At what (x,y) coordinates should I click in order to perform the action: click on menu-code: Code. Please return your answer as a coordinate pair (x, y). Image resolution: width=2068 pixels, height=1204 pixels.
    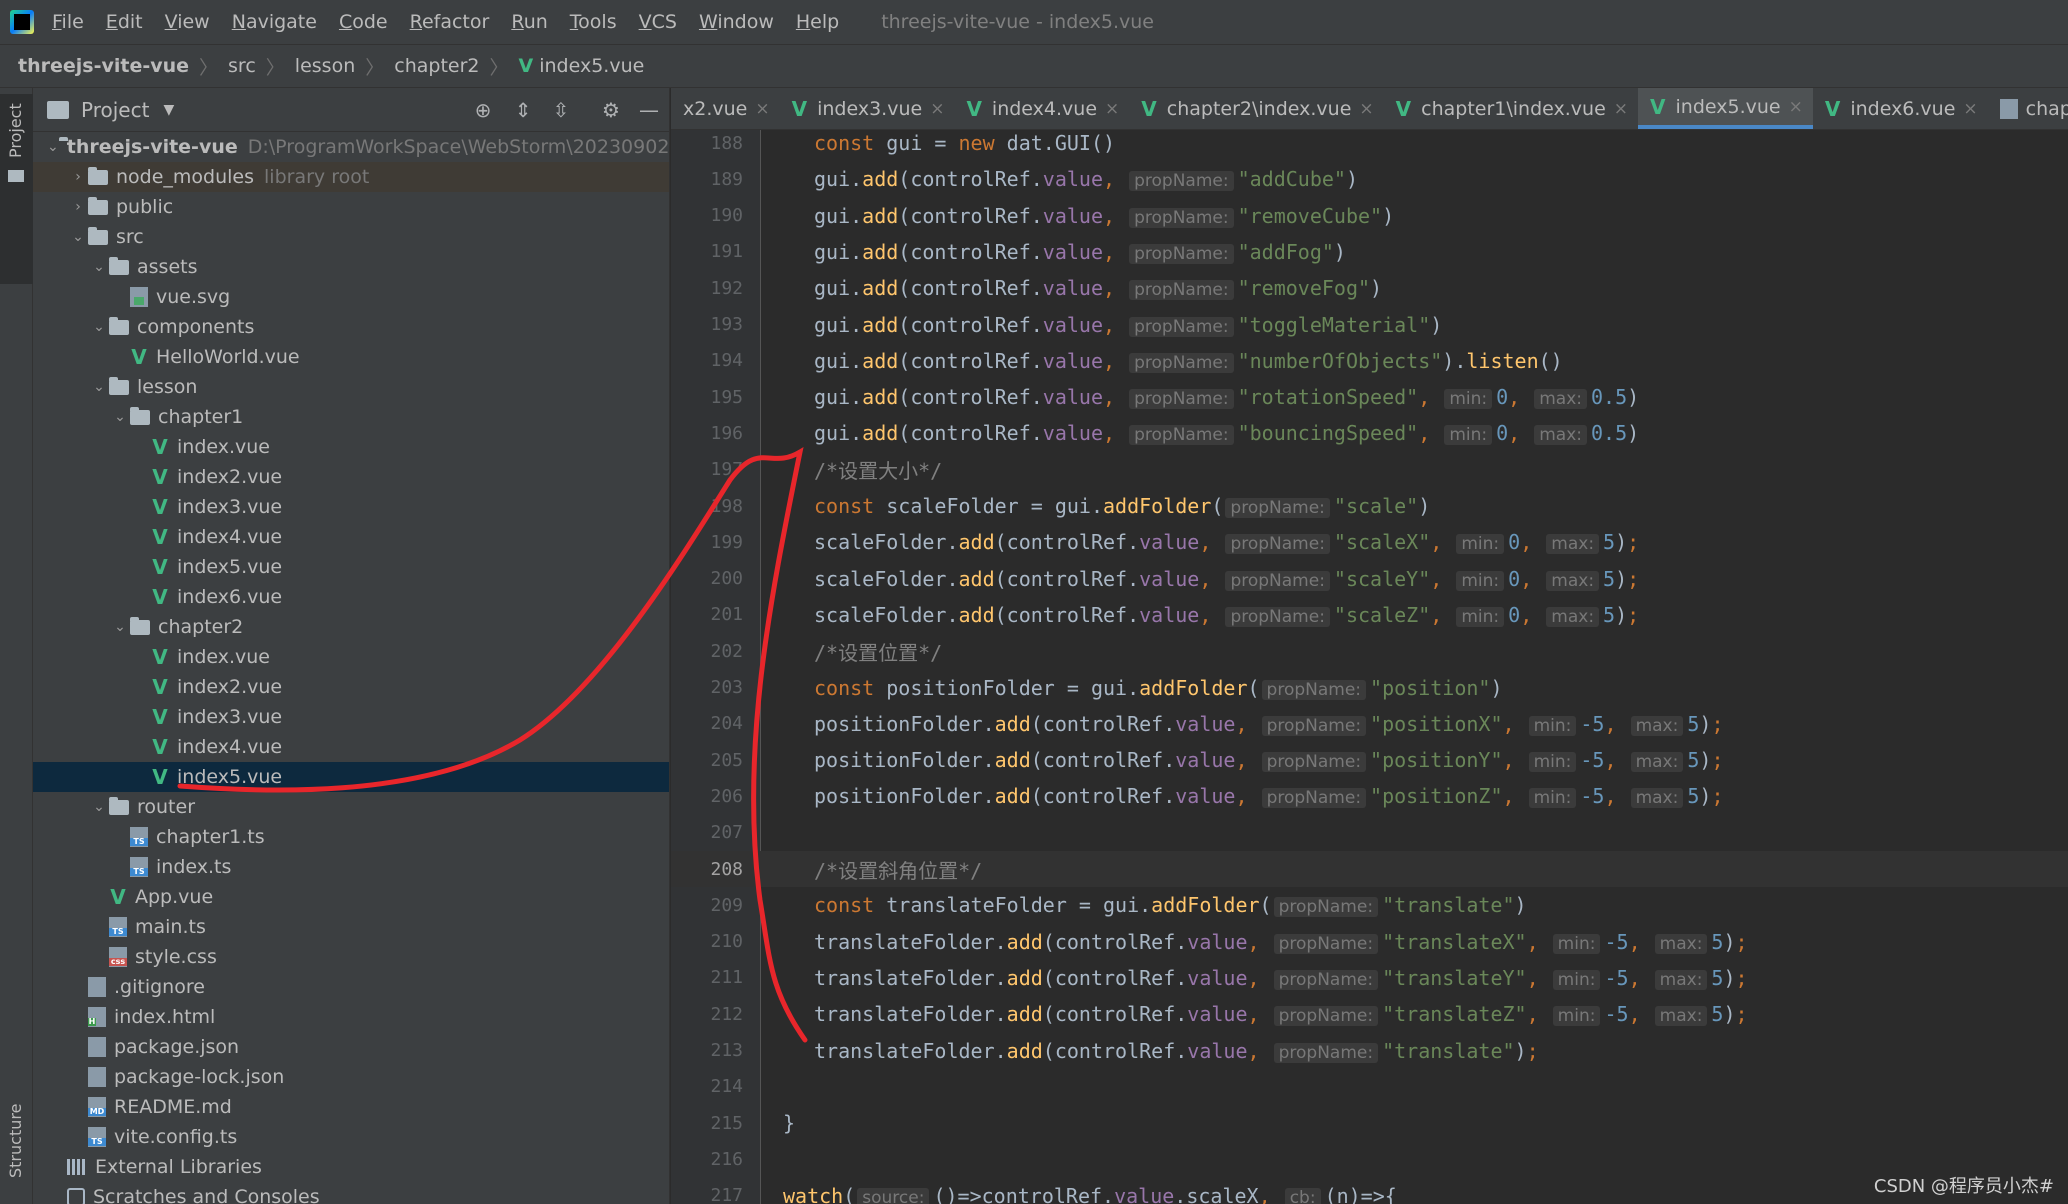
    Looking at the image, I should click on (363, 22).